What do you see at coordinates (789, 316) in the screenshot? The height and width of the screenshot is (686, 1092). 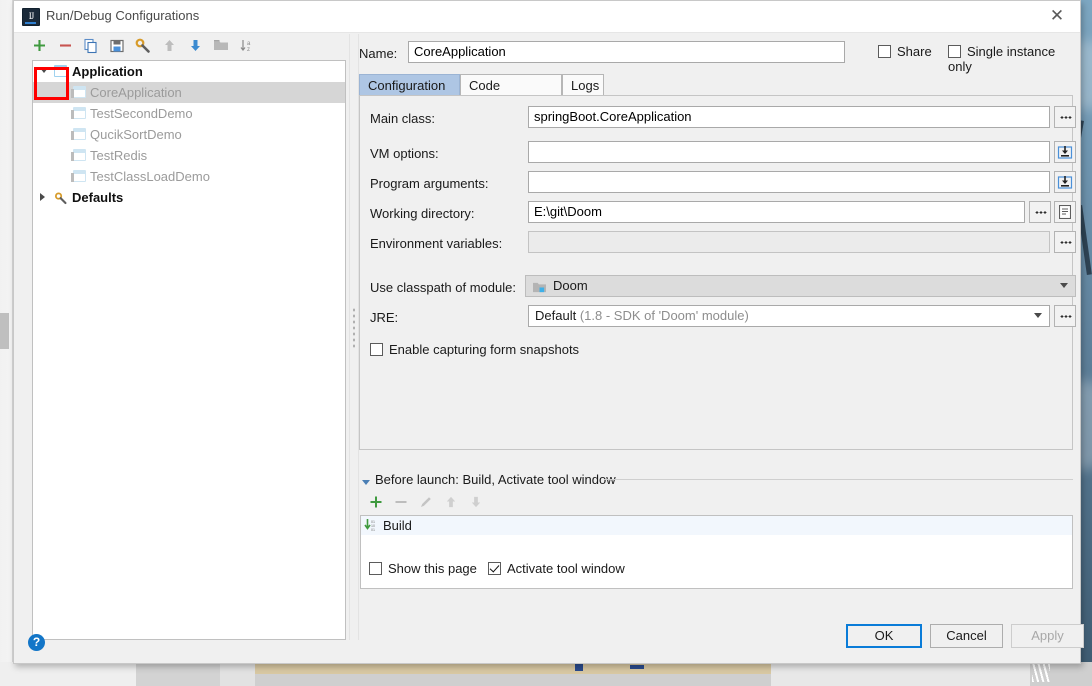 I see `jre-combo: Default (1.8 - SDK of 'Doom' module)` at bounding box center [789, 316].